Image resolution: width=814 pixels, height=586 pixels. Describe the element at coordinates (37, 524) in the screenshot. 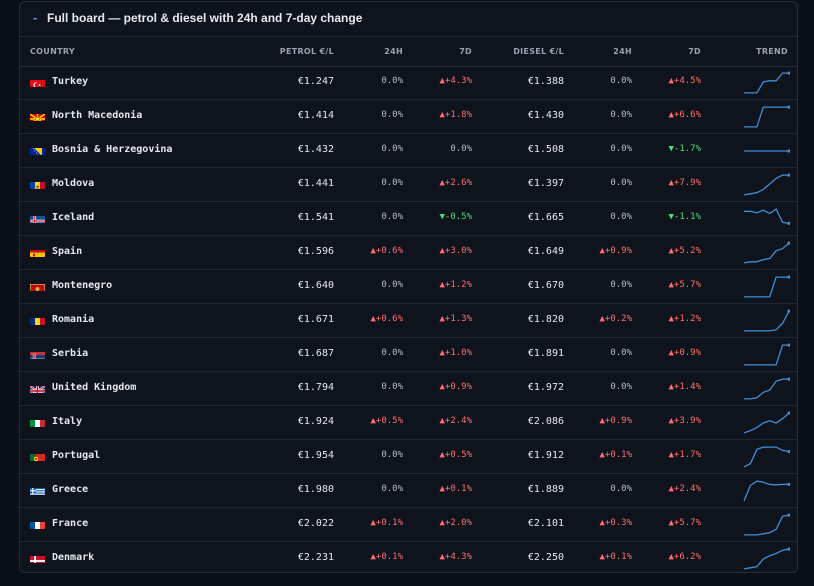

I see `flag-france-icon` at that location.